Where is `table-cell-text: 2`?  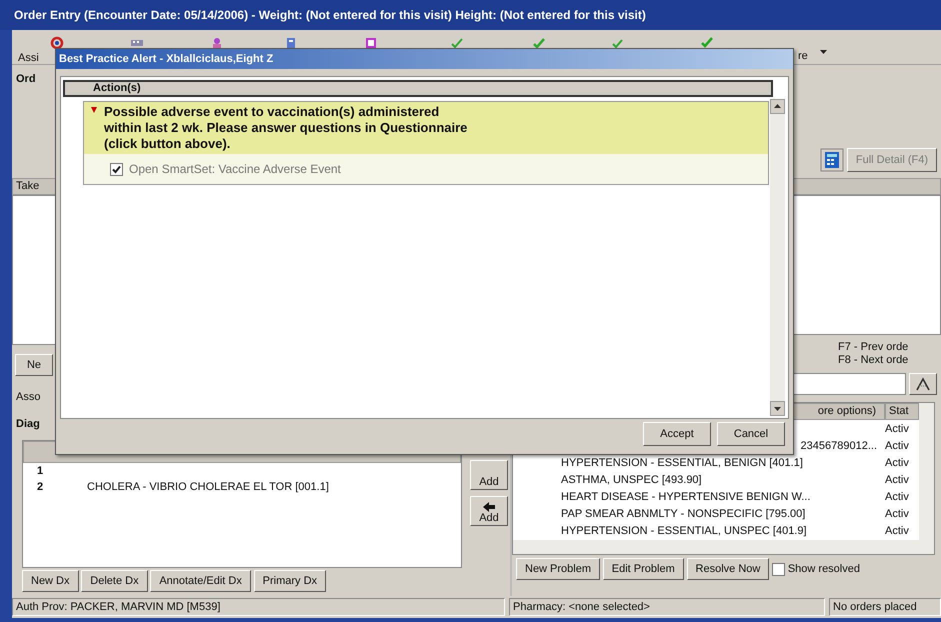
table-cell-text: 2 is located at coordinates (40, 487).